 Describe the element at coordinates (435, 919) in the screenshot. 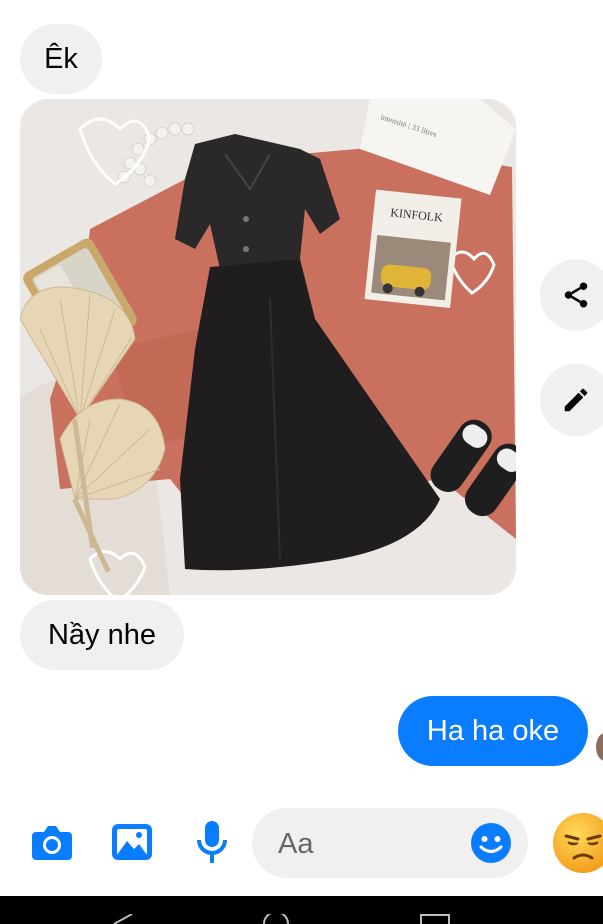

I see `recents-icon` at that location.